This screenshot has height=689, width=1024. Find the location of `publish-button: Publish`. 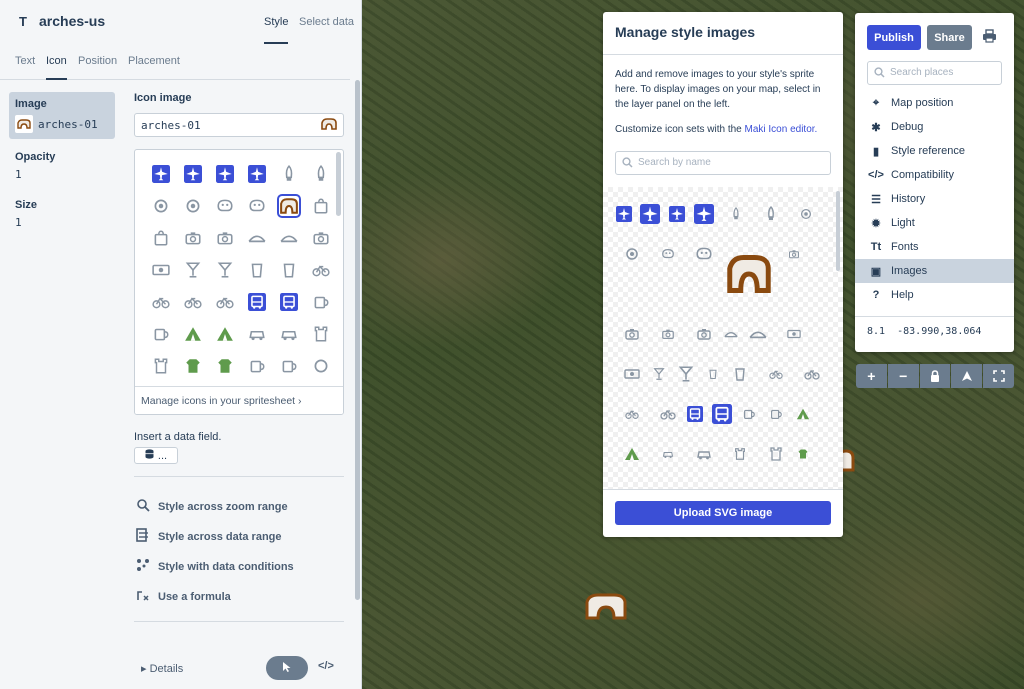

publish-button: Publish is located at coordinates (894, 37).